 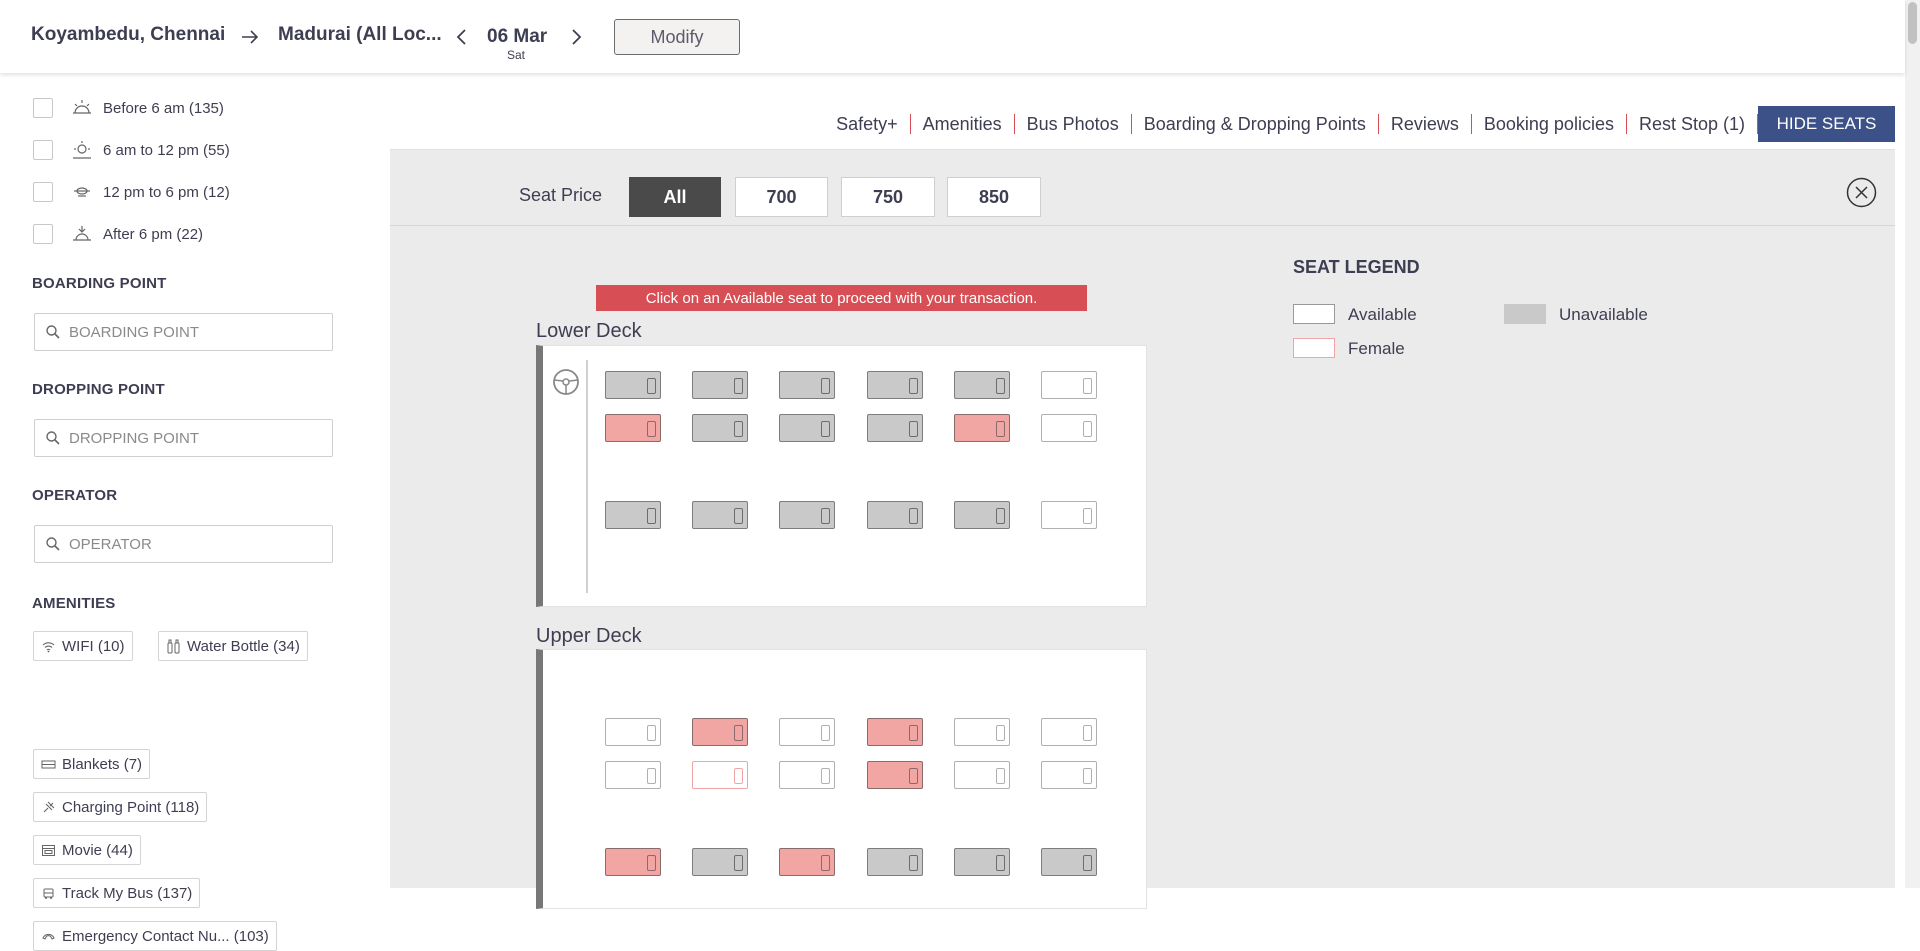 I want to click on filter-label: 6 am to 12 pm (55), so click(x=166, y=150).